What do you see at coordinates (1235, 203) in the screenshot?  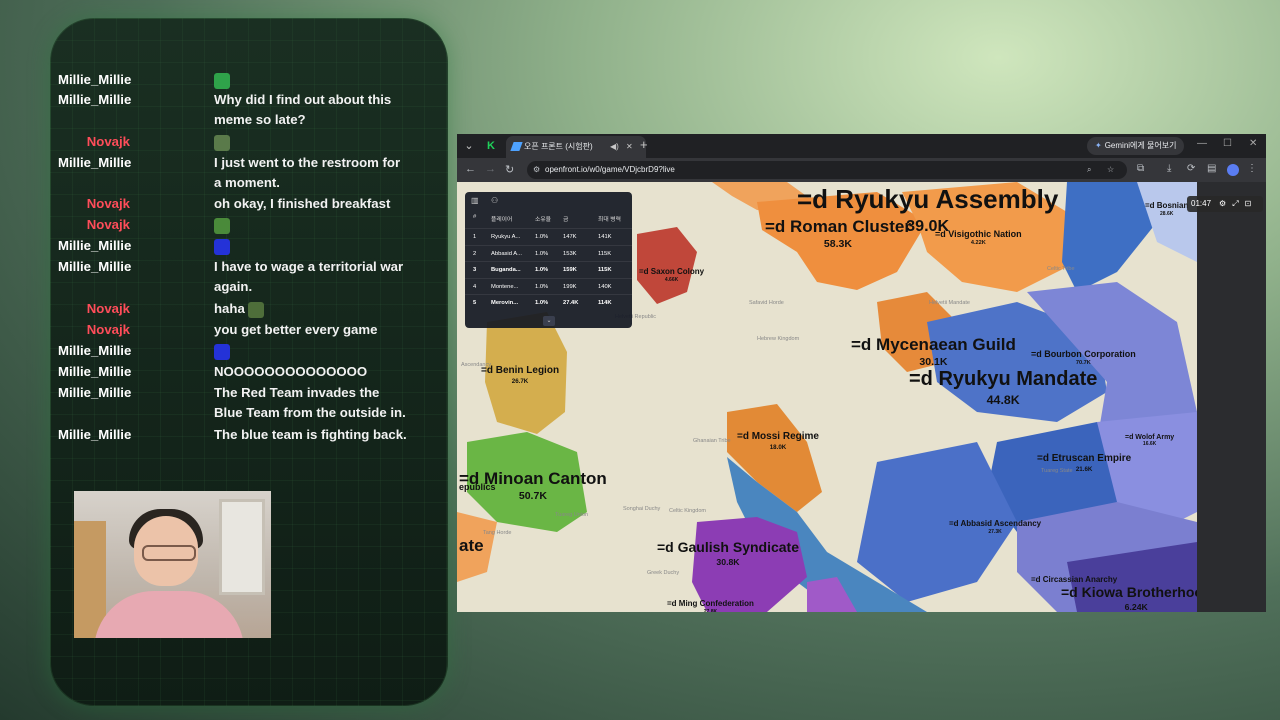 I see `fullscreen-icon: ⤢` at bounding box center [1235, 203].